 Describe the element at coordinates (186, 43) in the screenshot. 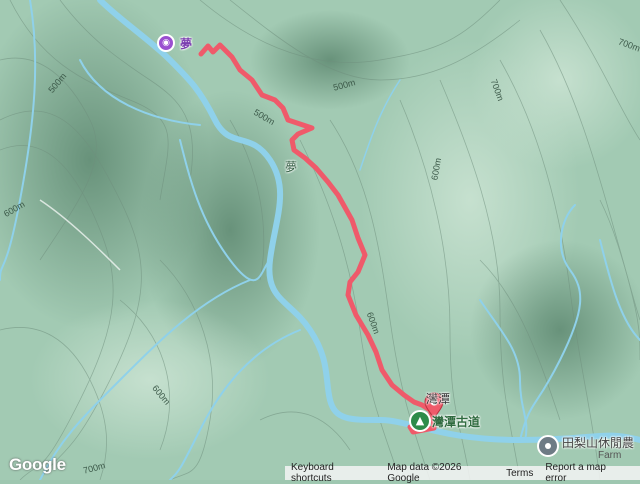

I see `photo-place-label: 夢` at that location.